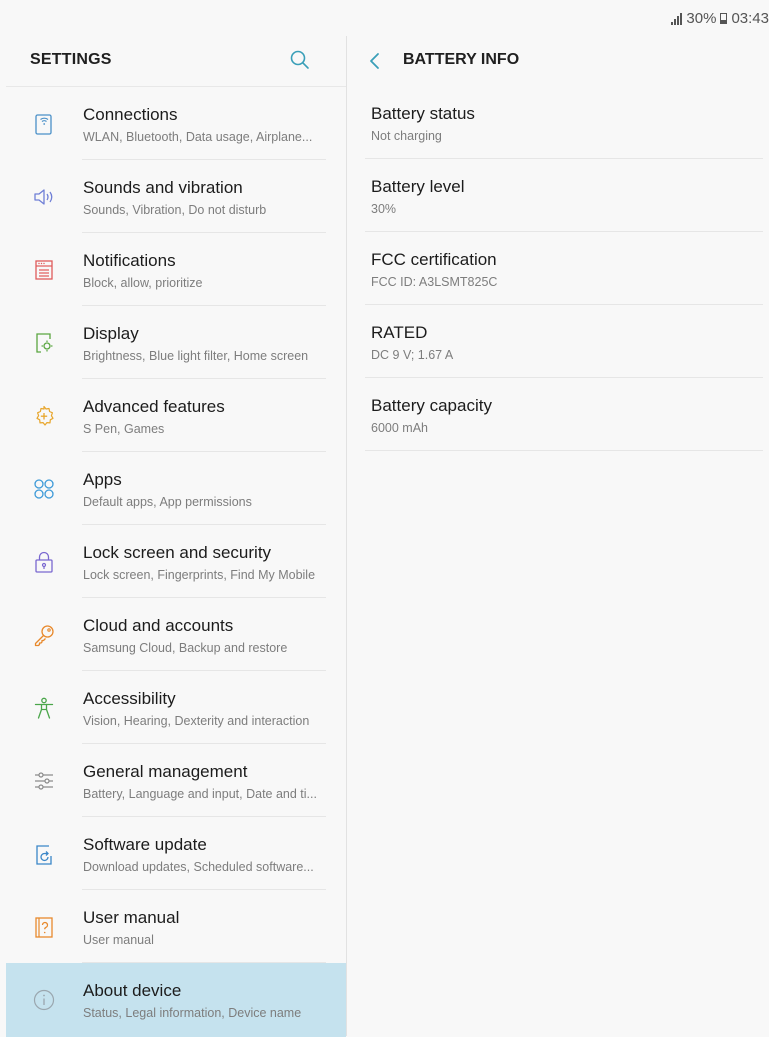 Image resolution: width=769 pixels, height=1037 pixels. I want to click on clock: 03:43, so click(750, 18).